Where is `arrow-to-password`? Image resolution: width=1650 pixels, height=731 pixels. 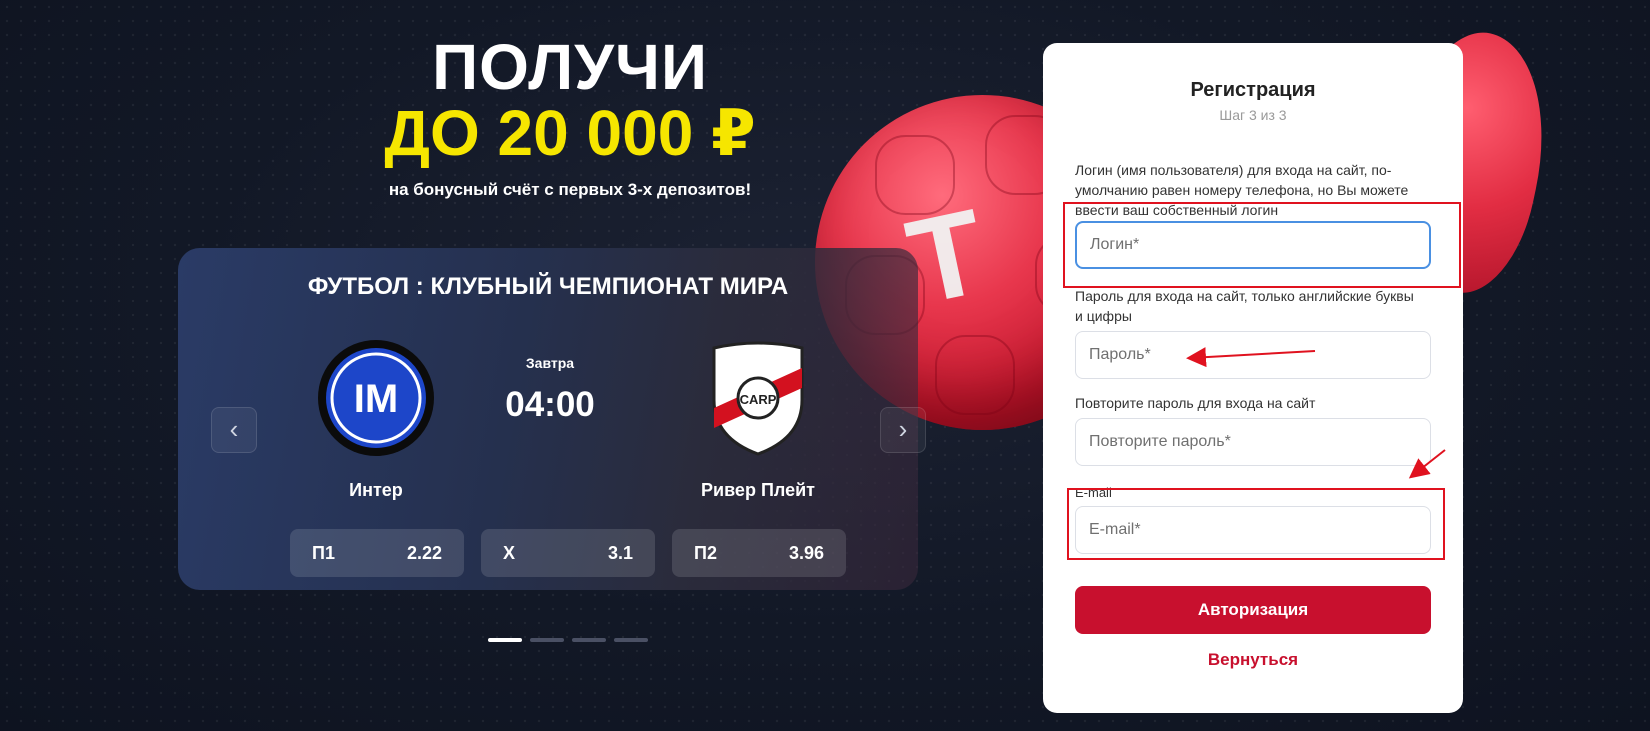 arrow-to-password is located at coordinates (1251, 357).